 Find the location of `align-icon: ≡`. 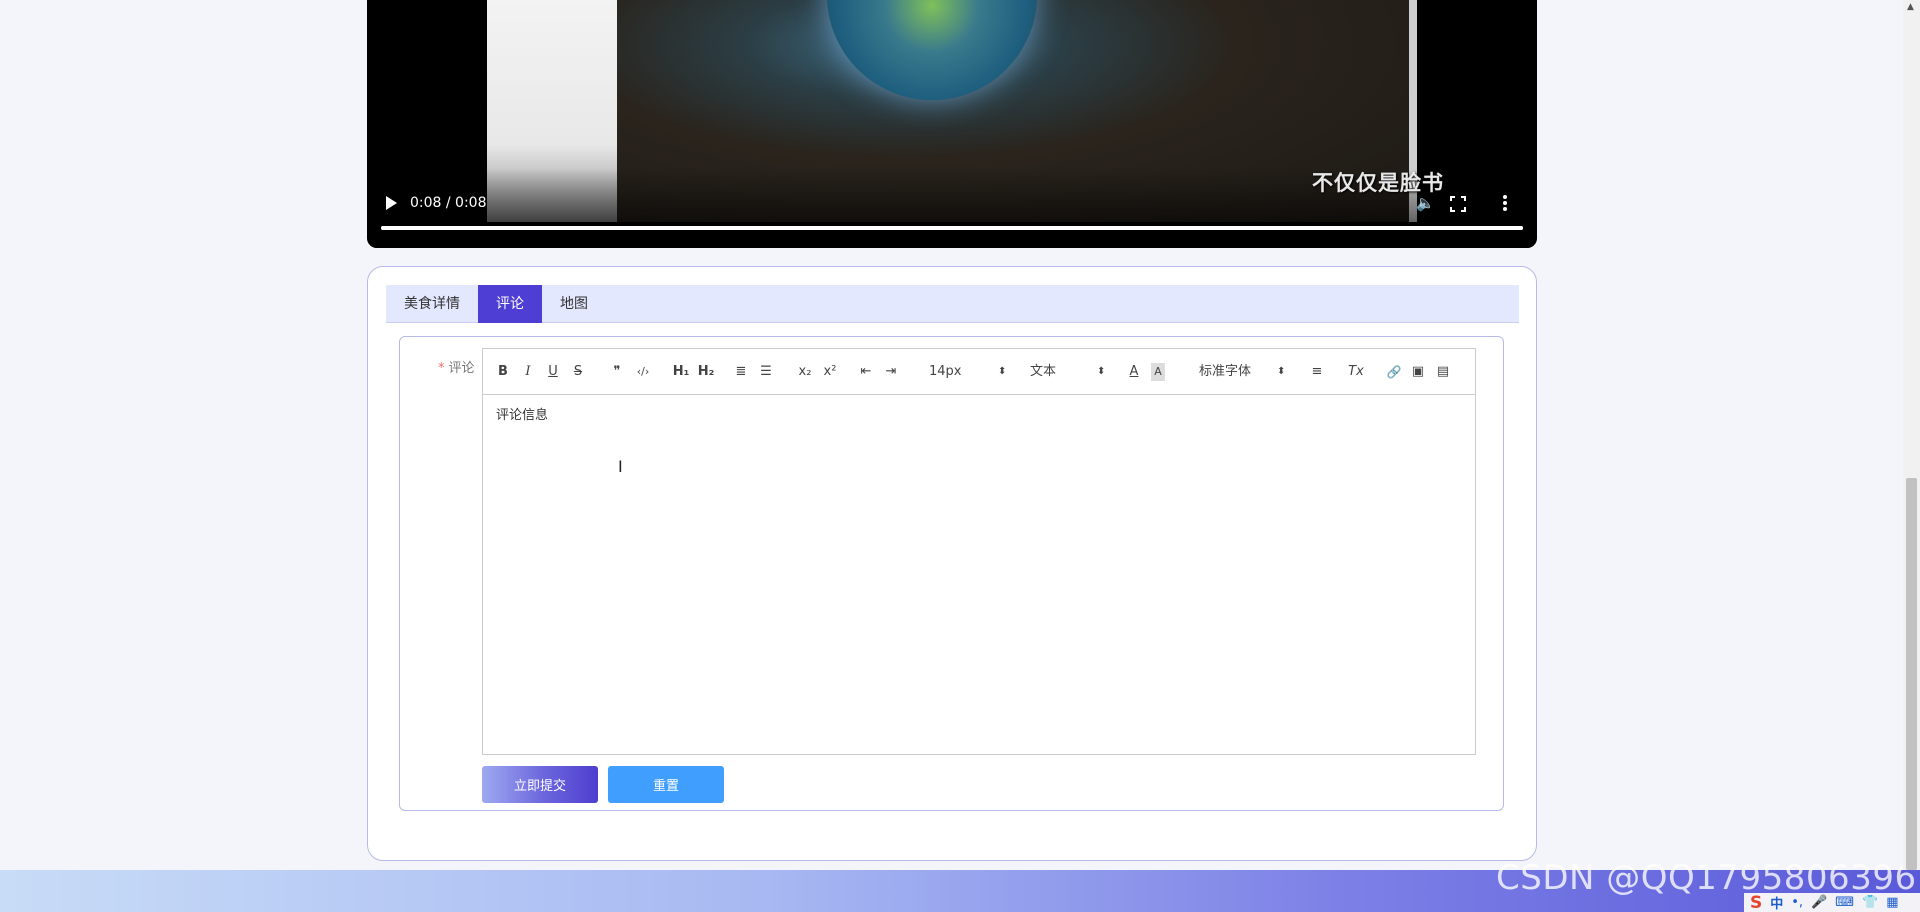

align-icon: ≡ is located at coordinates (1317, 372).